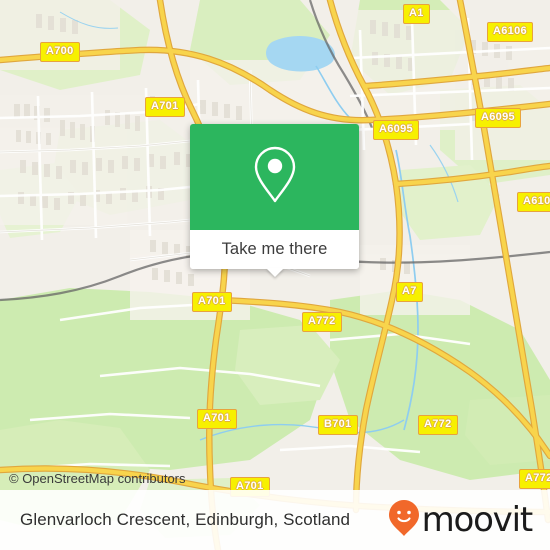  Describe the element at coordinates (396, 130) in the screenshot. I see `road-shield-a6095-left: A6095` at that location.